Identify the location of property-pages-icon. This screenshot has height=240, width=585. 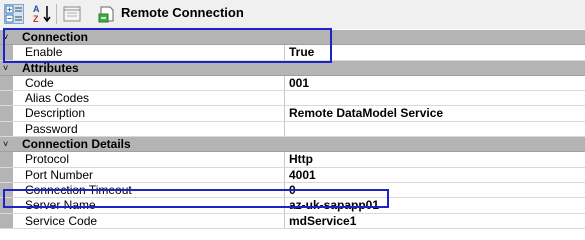
(72, 14).